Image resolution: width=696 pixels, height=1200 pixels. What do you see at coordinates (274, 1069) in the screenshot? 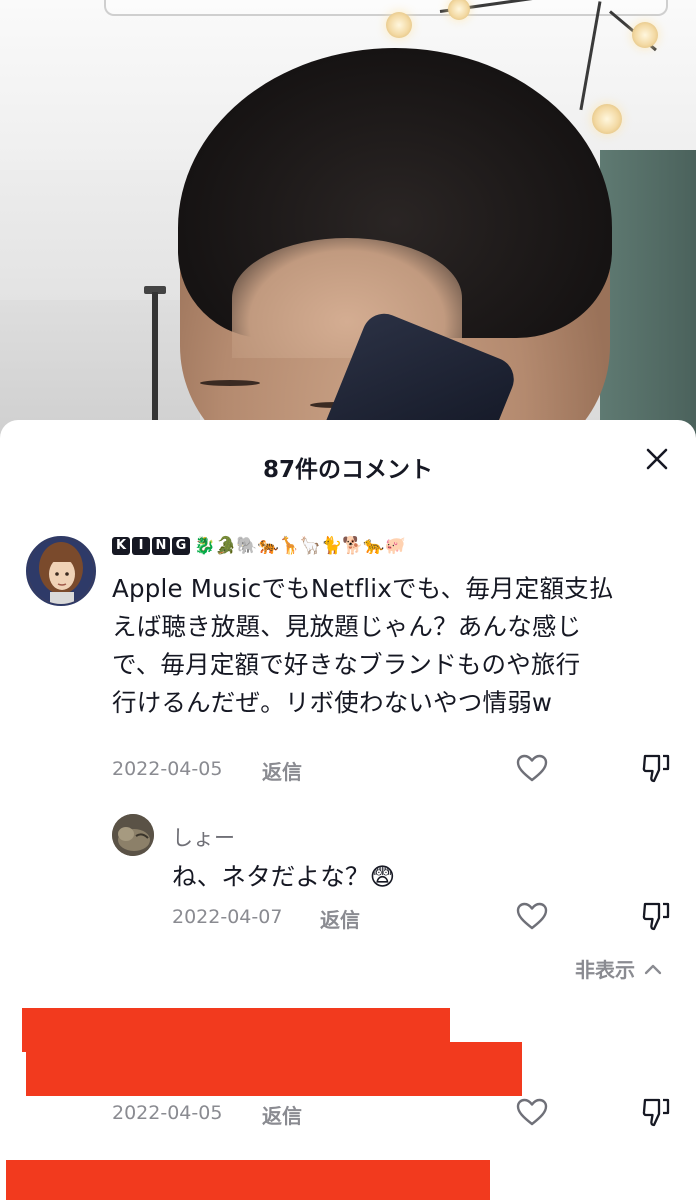
I see `redacted-comment-text` at bounding box center [274, 1069].